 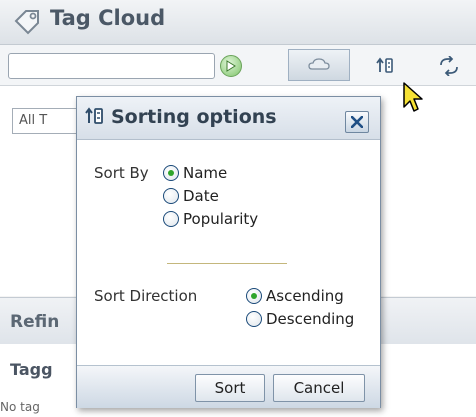 I want to click on tag-cloud-toolbar, so click(x=238, y=65).